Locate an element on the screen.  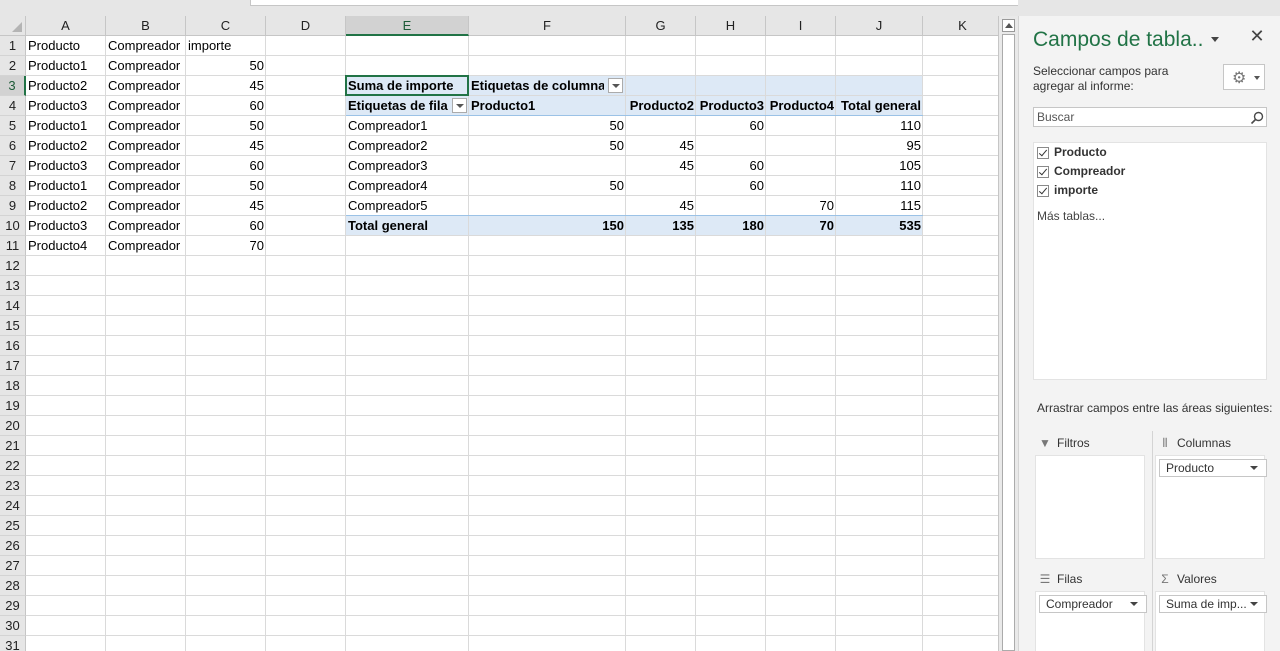
pivot-total-cell: 180 is located at coordinates (731, 226).